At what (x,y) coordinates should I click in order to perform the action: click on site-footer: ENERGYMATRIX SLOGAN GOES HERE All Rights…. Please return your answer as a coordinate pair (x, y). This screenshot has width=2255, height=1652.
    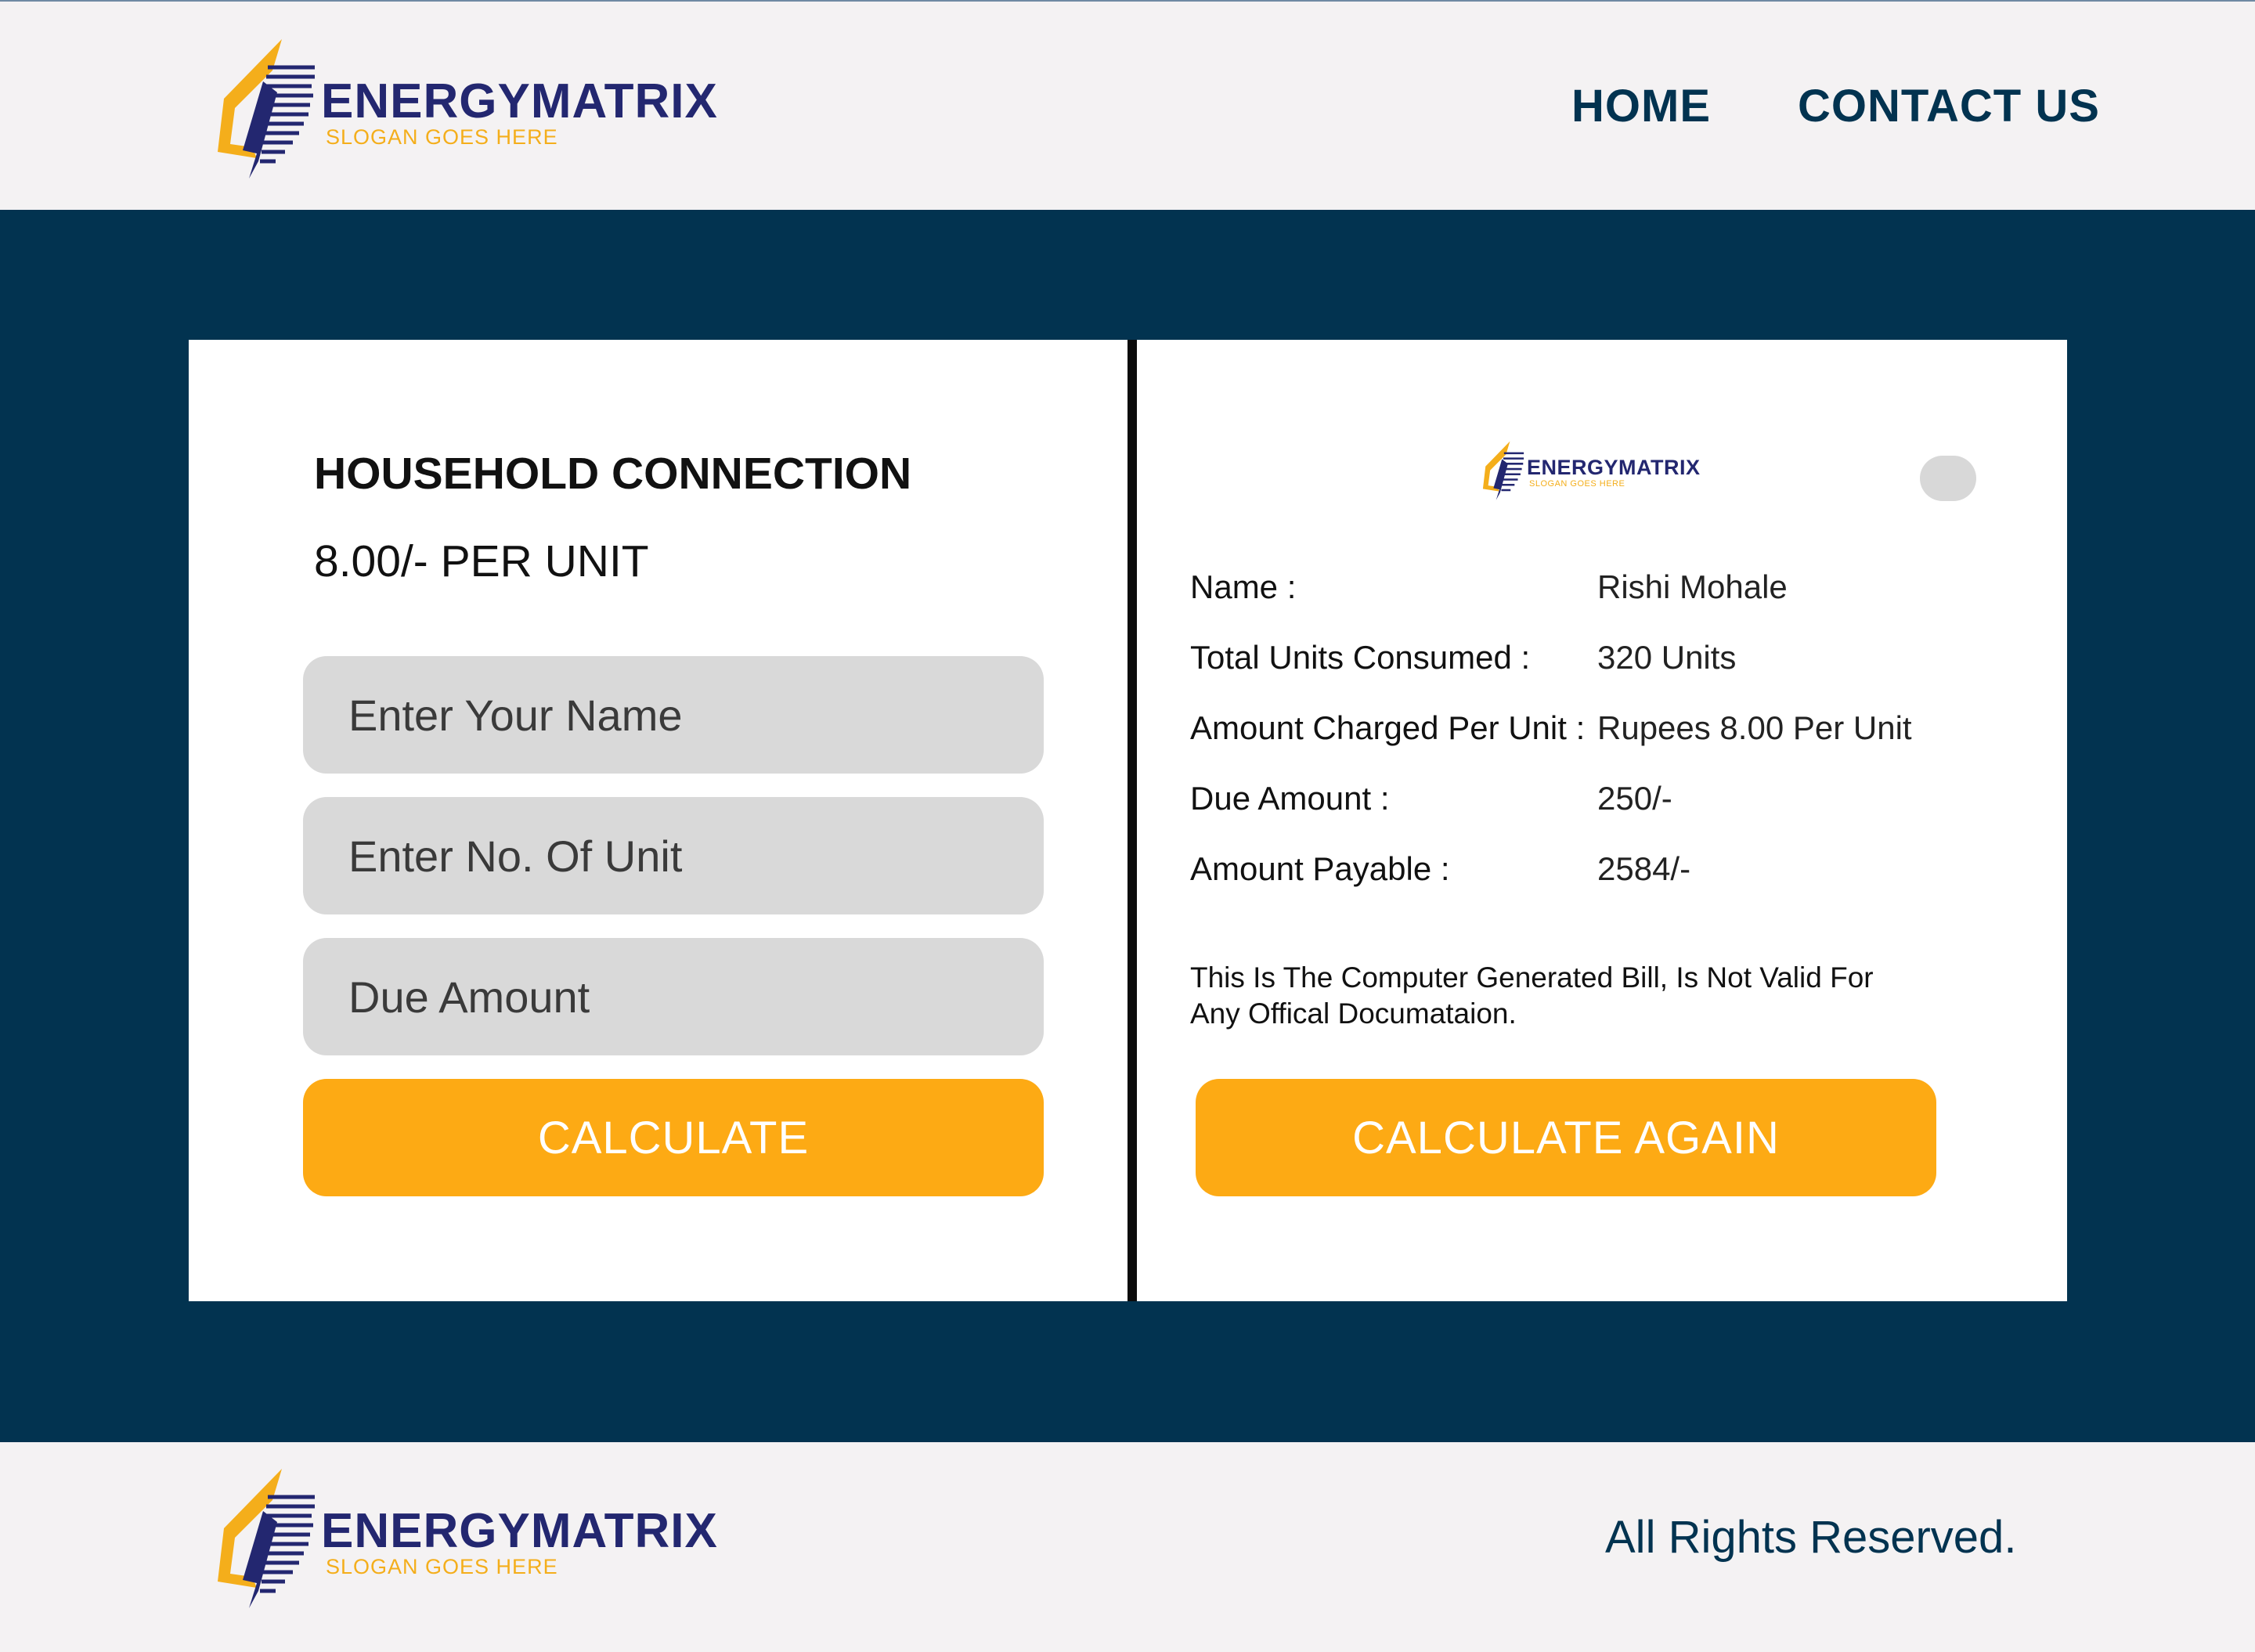
    Looking at the image, I should click on (1127, 1547).